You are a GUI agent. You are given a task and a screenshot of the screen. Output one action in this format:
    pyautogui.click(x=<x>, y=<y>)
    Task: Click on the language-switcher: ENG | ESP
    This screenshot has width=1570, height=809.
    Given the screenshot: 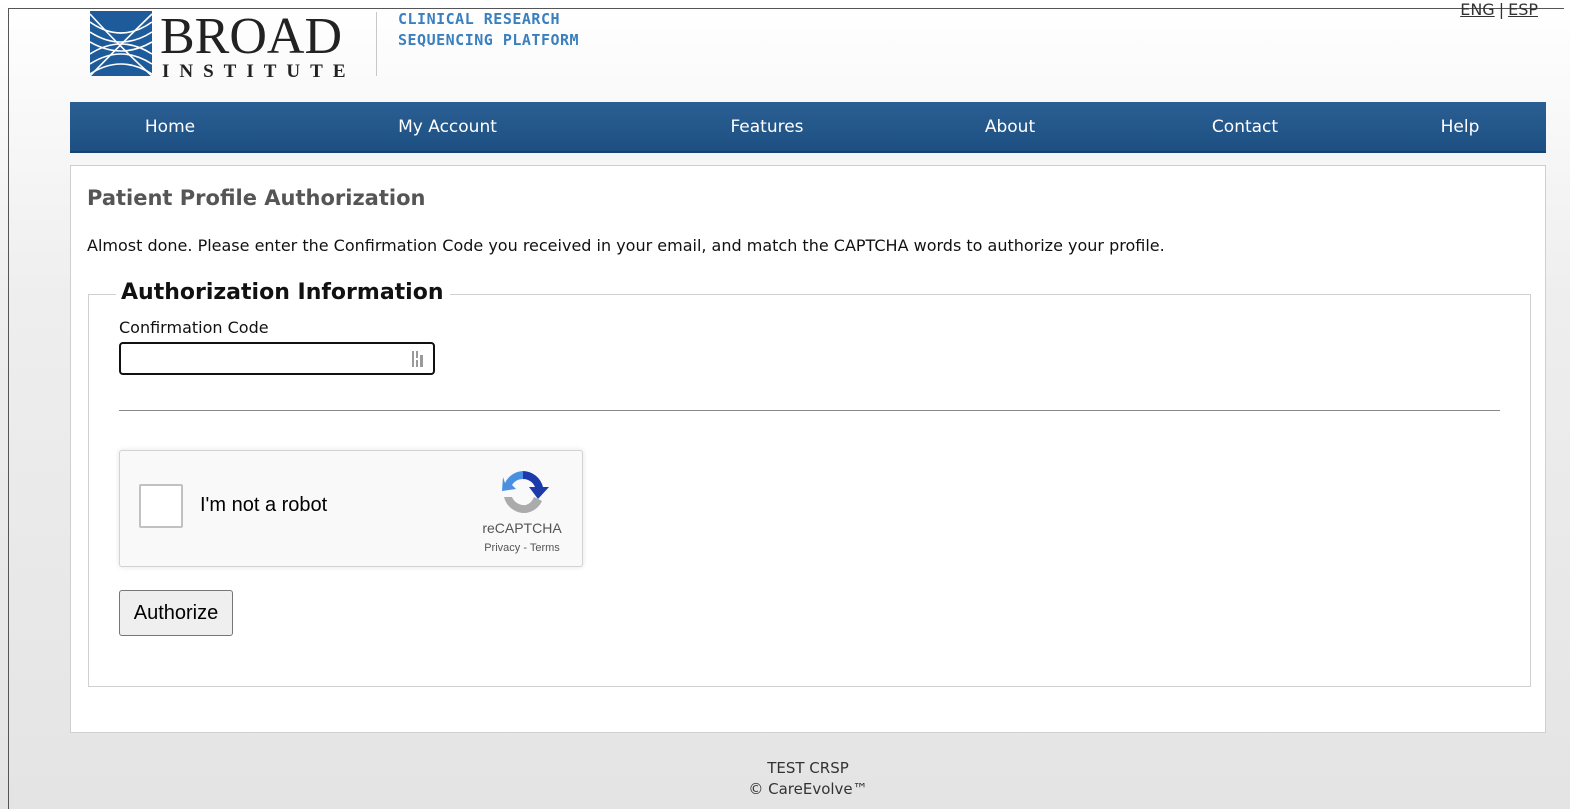 What is the action you would take?
    pyautogui.click(x=1499, y=10)
    